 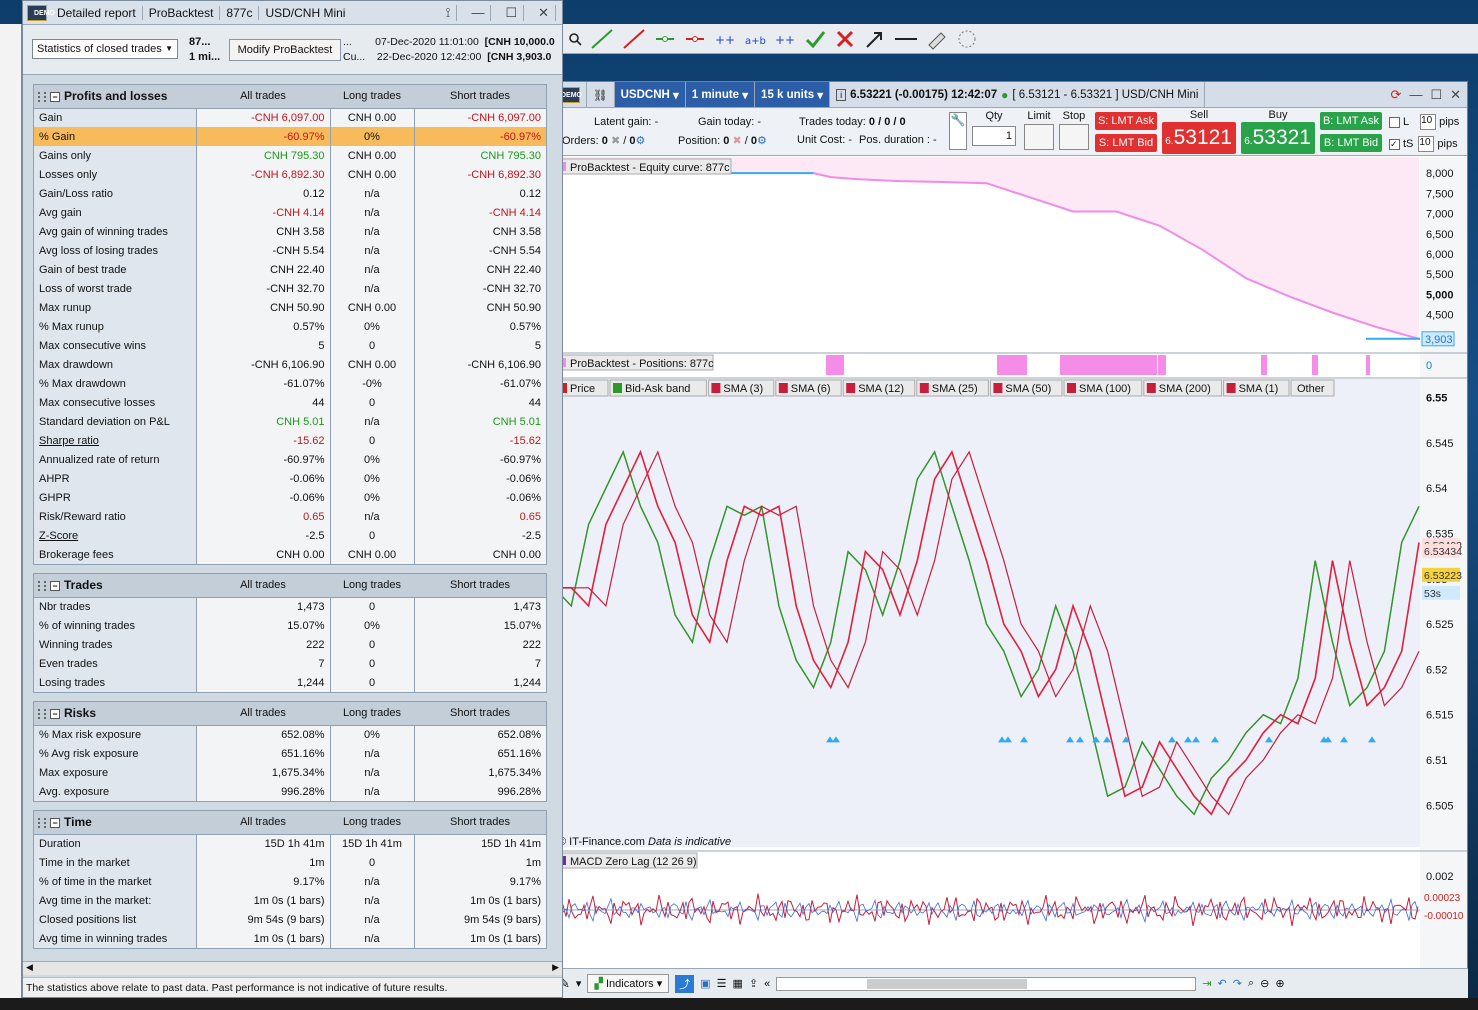 What do you see at coordinates (602, 39) in the screenshot?
I see `line-tool-icon` at bounding box center [602, 39].